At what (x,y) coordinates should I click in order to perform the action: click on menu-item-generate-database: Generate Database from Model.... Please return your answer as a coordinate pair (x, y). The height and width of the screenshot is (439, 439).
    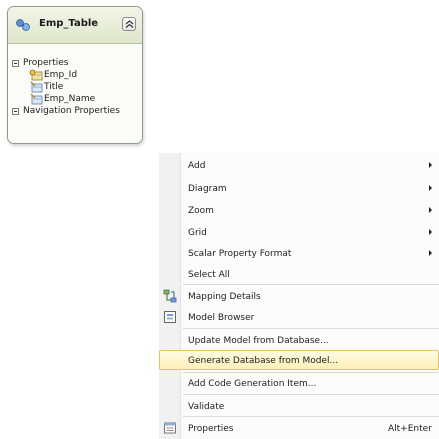
    Looking at the image, I should click on (299, 360).